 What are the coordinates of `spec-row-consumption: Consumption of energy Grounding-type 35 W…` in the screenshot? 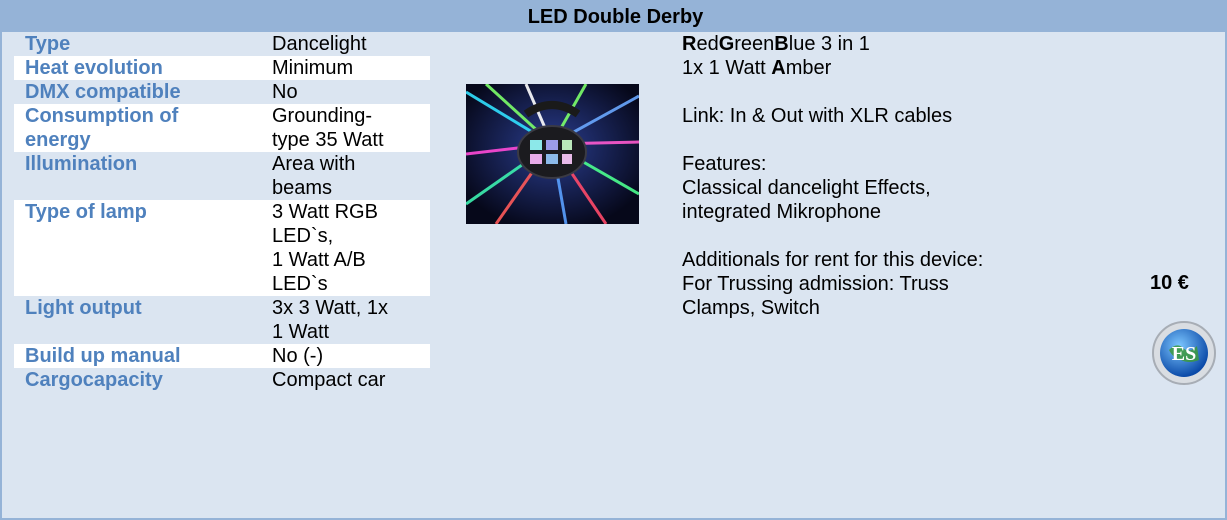 It's located at (222, 128).